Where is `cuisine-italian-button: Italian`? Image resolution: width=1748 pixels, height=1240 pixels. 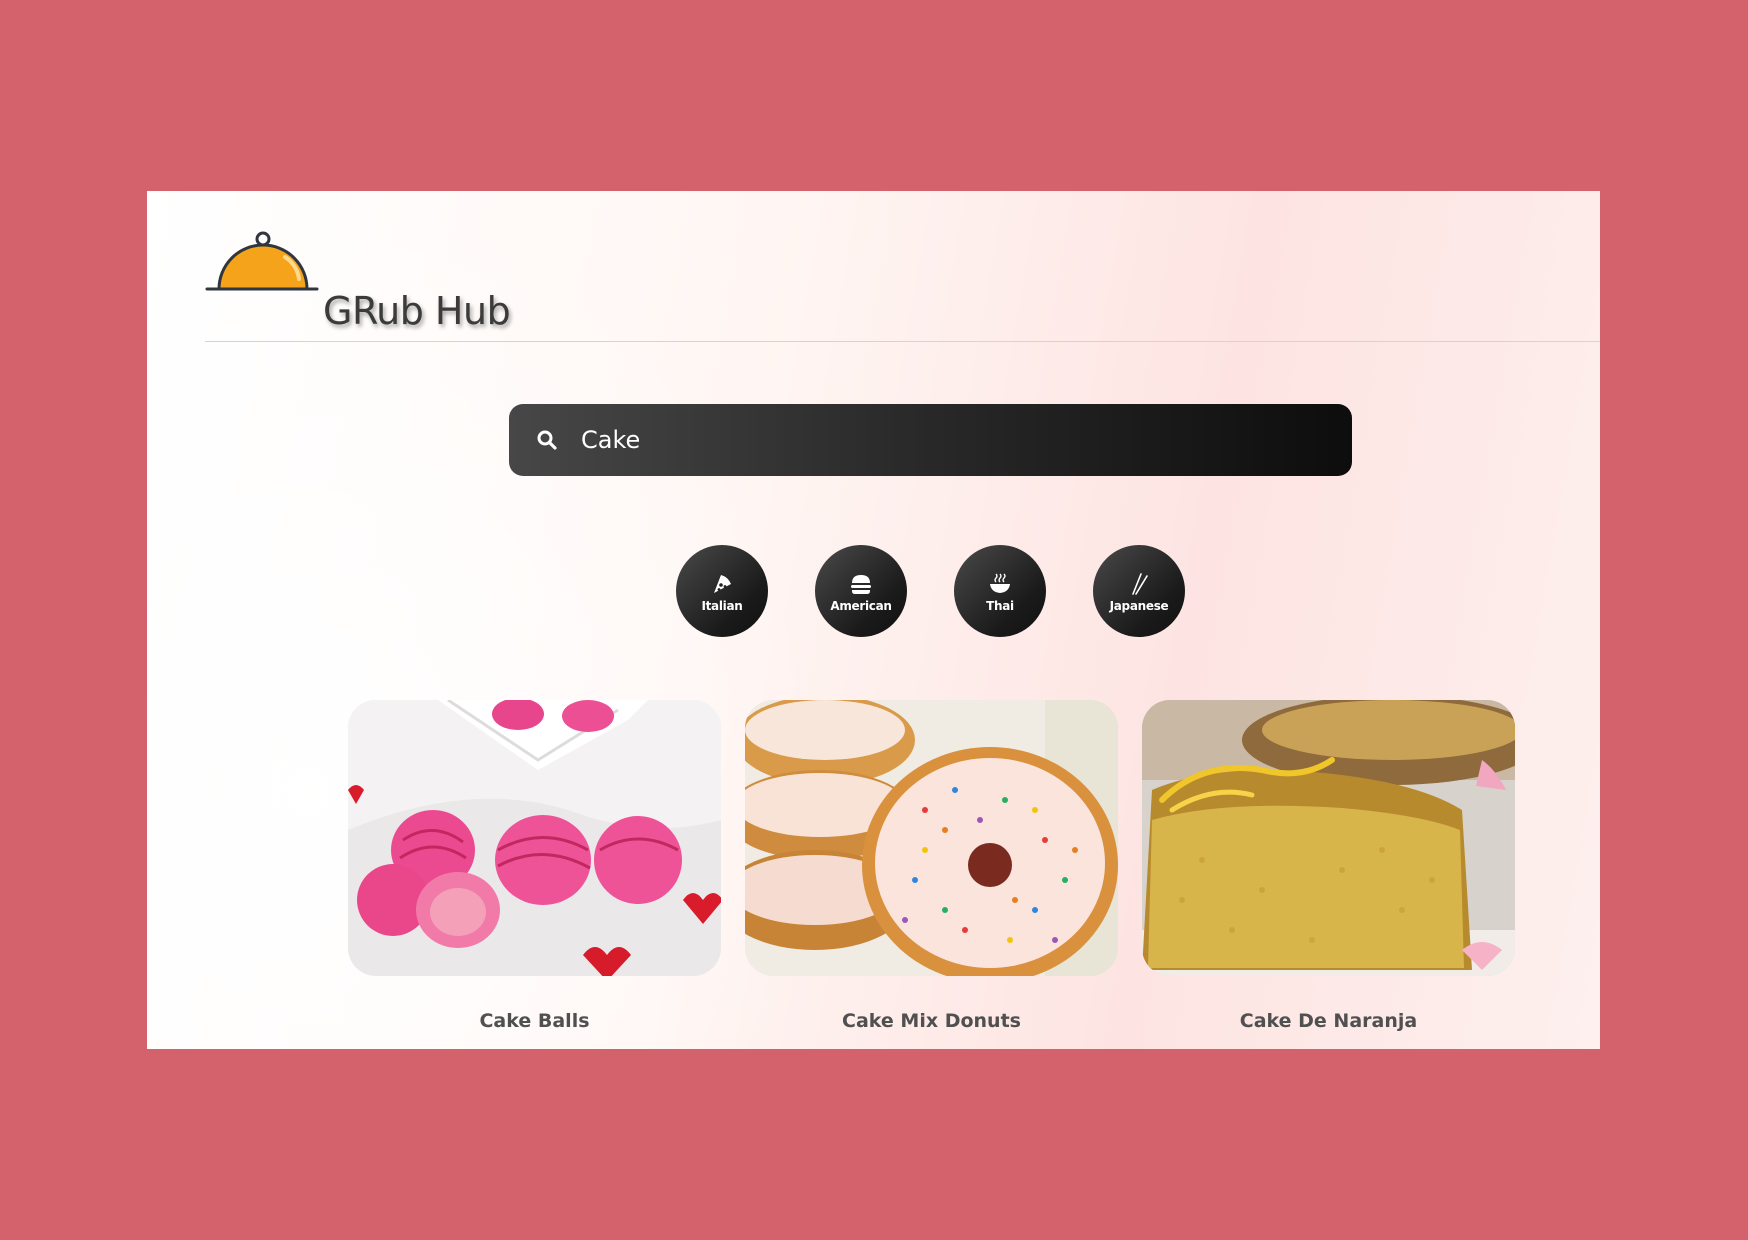
cuisine-italian-button: Italian is located at coordinates (722, 591).